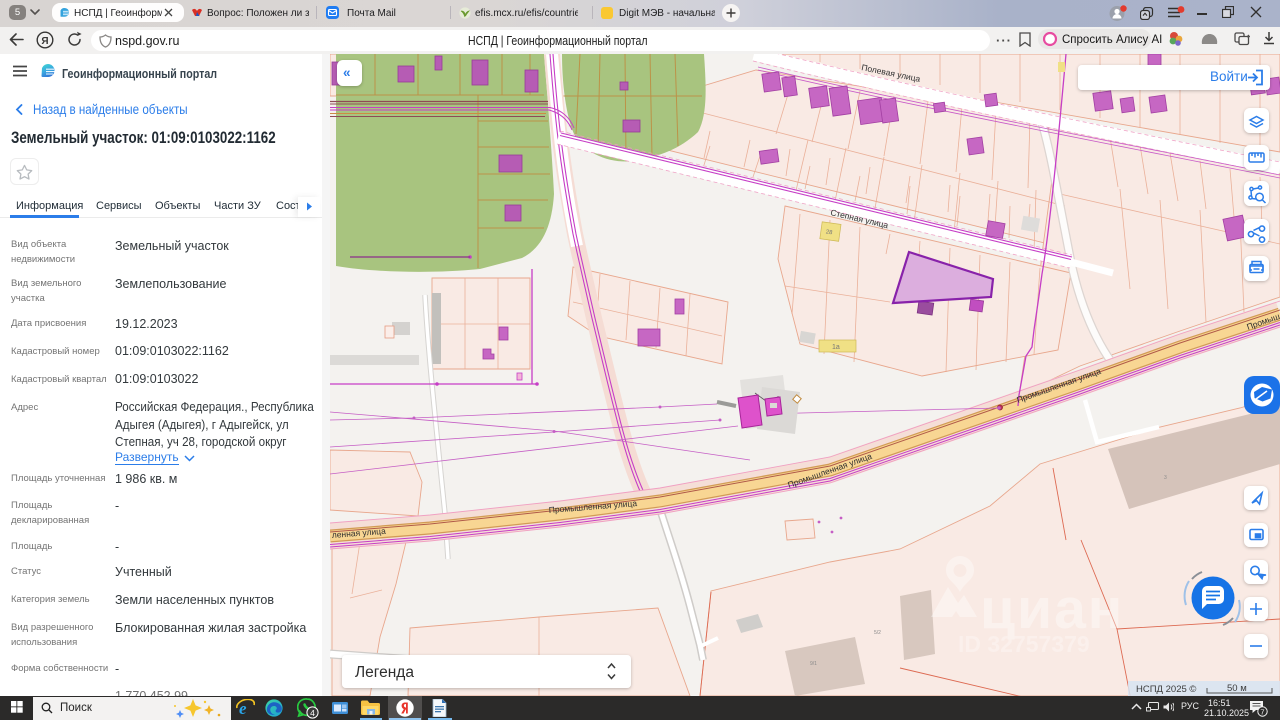 The height and width of the screenshot is (720, 1280). Describe the element at coordinates (384, 672) in the screenshot. I see `svg-text: Легенда` at that location.